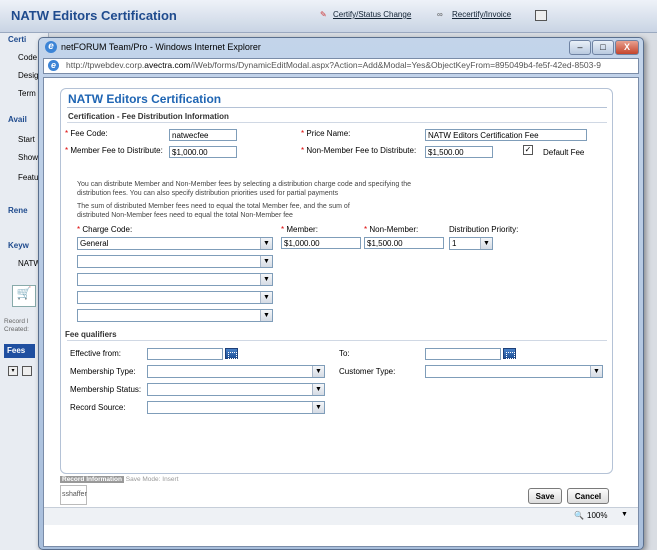 The image size is (657, 550). I want to click on cancel-button: Cancel, so click(588, 496).